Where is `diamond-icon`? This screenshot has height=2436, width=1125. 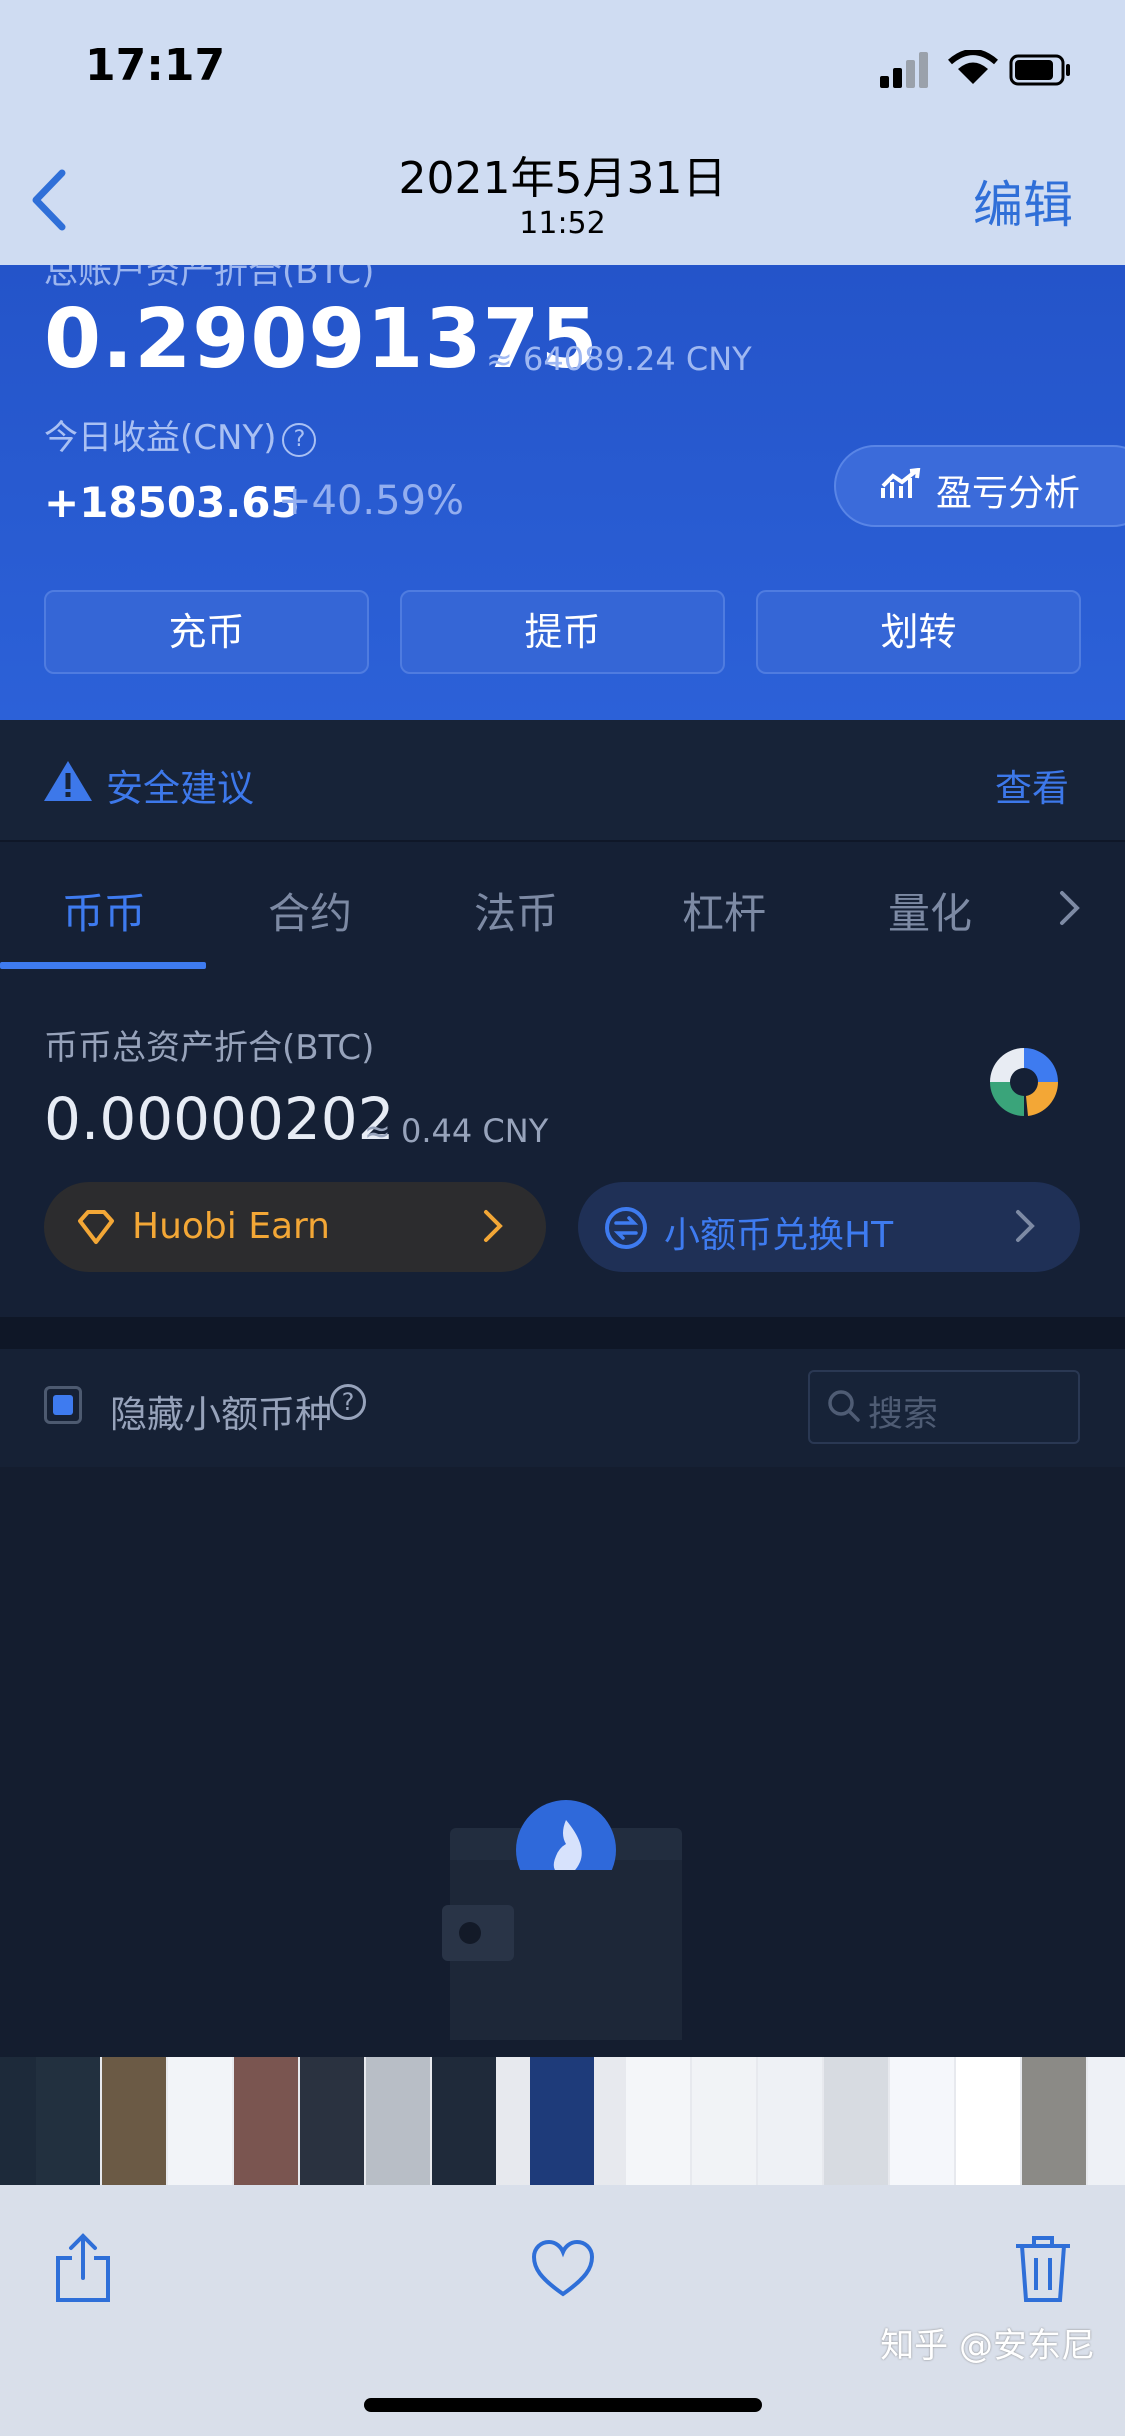 diamond-icon is located at coordinates (96, 1227).